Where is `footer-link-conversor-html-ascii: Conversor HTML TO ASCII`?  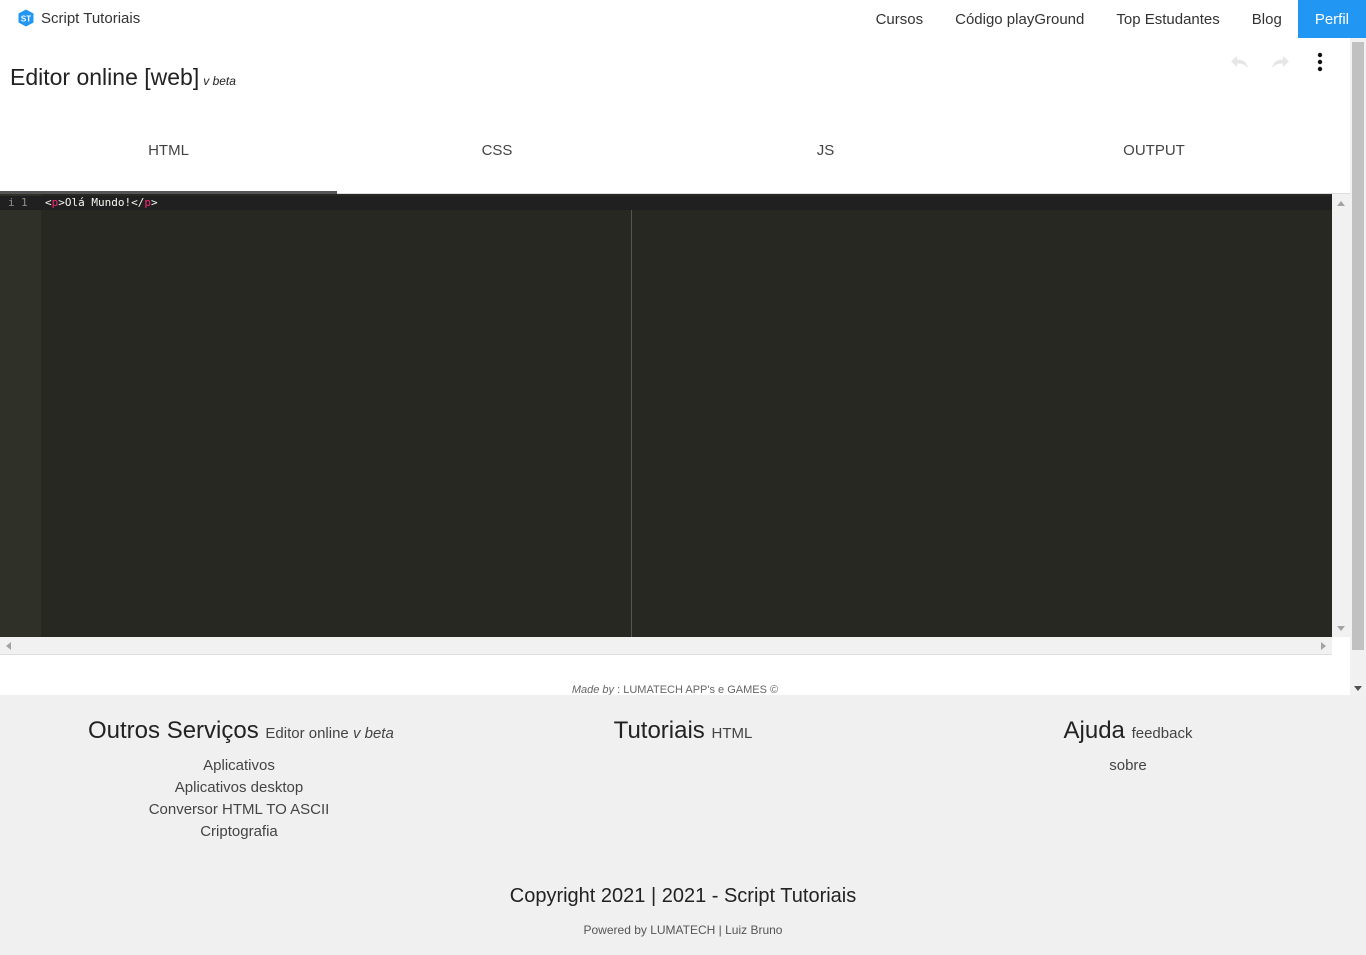 footer-link-conversor-html-ascii: Conversor HTML TO ASCII is located at coordinates (239, 810).